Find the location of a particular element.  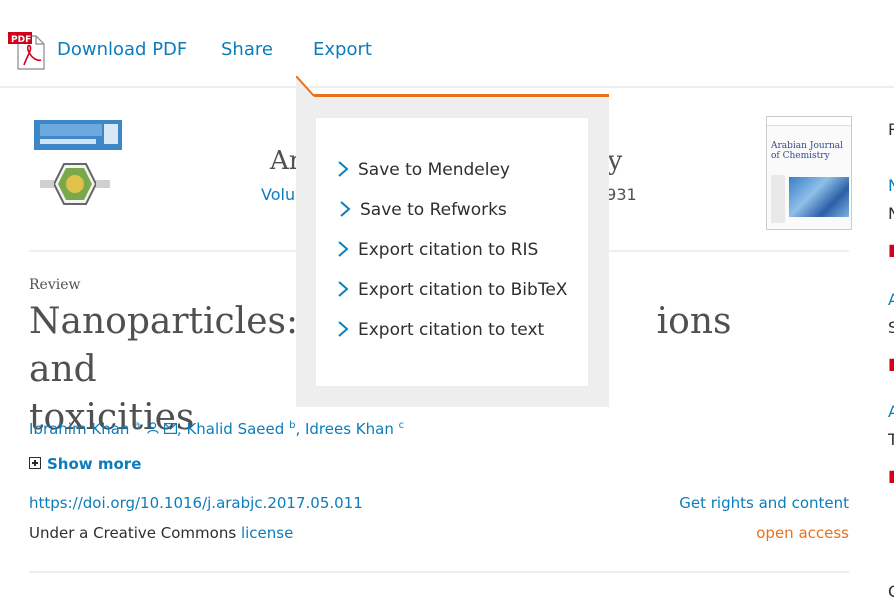

publisher-logos is located at coordinates (78, 162).